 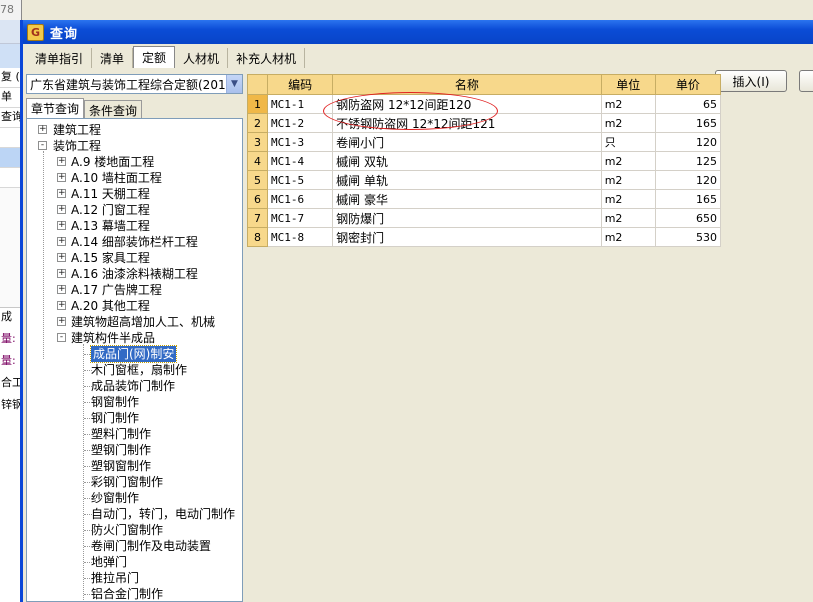 What do you see at coordinates (257, 199) in the screenshot?
I see `row-number: 6` at bounding box center [257, 199].